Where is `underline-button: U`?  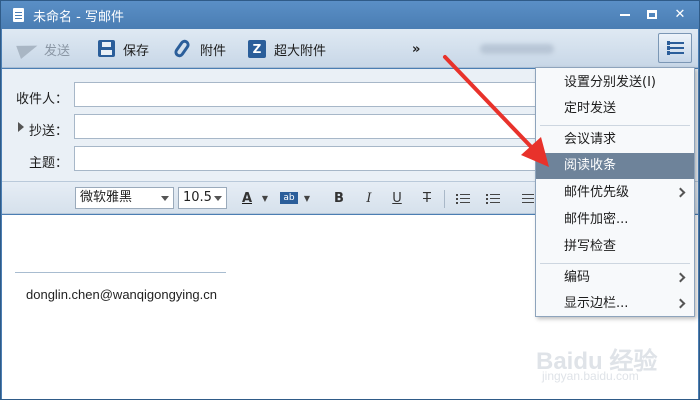
underline-button: U is located at coordinates (397, 199).